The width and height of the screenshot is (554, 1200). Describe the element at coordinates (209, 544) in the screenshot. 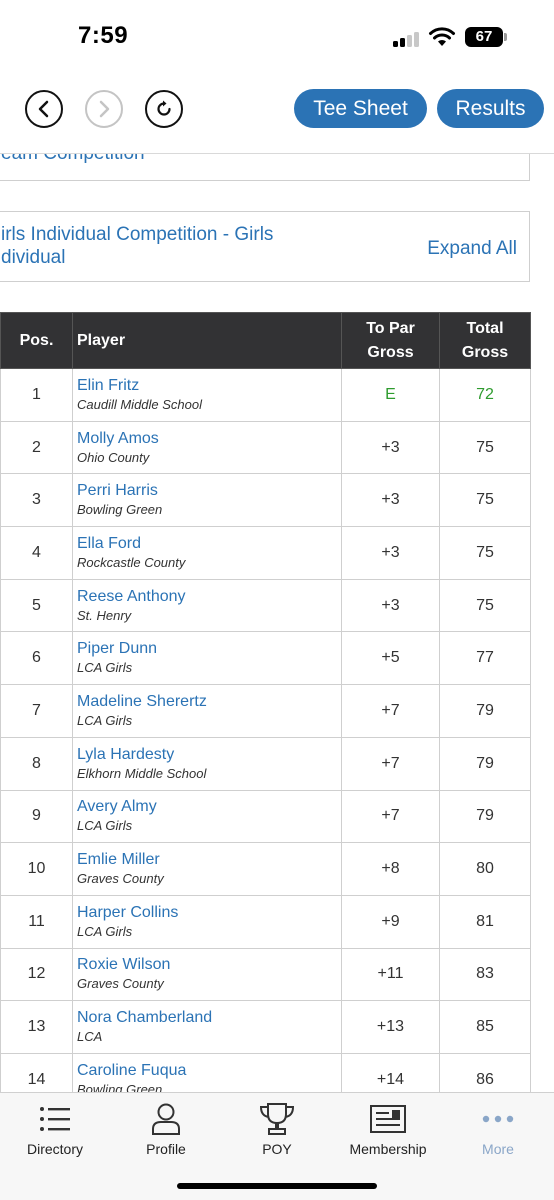

I see `player-name-link: Ella Ford` at that location.